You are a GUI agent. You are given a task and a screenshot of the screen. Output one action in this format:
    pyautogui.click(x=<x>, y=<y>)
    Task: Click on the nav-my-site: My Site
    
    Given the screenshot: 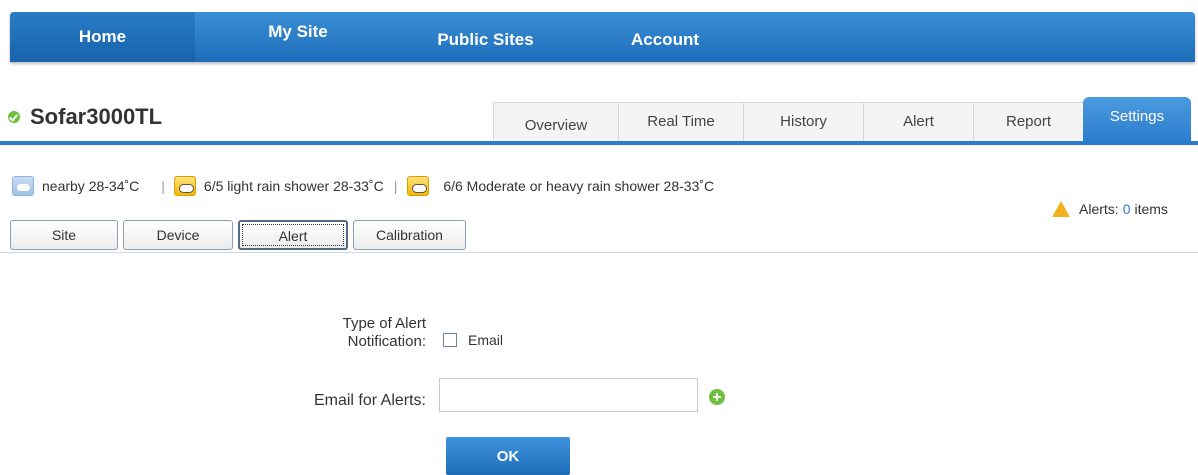 What is the action you would take?
    pyautogui.click(x=298, y=37)
    